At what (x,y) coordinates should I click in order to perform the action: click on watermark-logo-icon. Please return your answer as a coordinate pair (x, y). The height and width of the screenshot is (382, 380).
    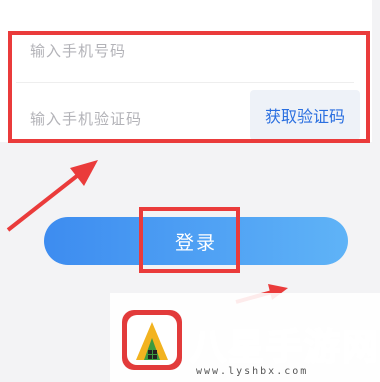
    Looking at the image, I should click on (152, 340).